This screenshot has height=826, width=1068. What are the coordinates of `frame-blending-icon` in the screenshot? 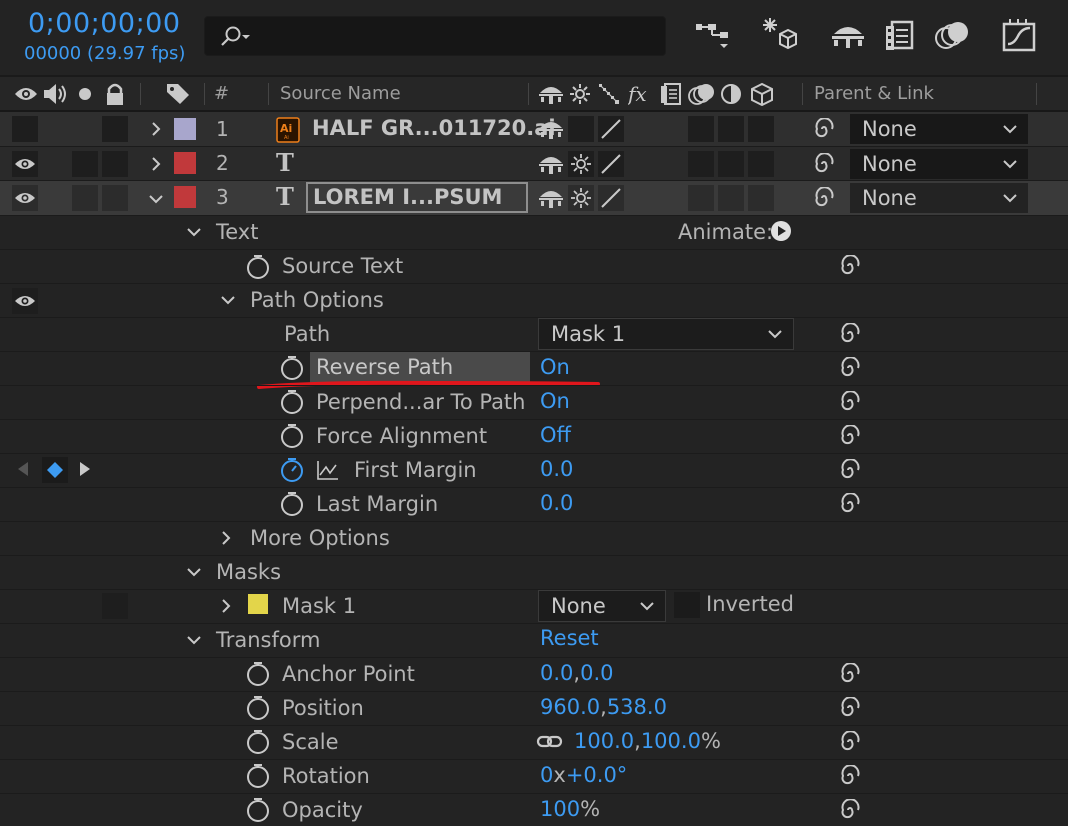 It's located at (900, 36).